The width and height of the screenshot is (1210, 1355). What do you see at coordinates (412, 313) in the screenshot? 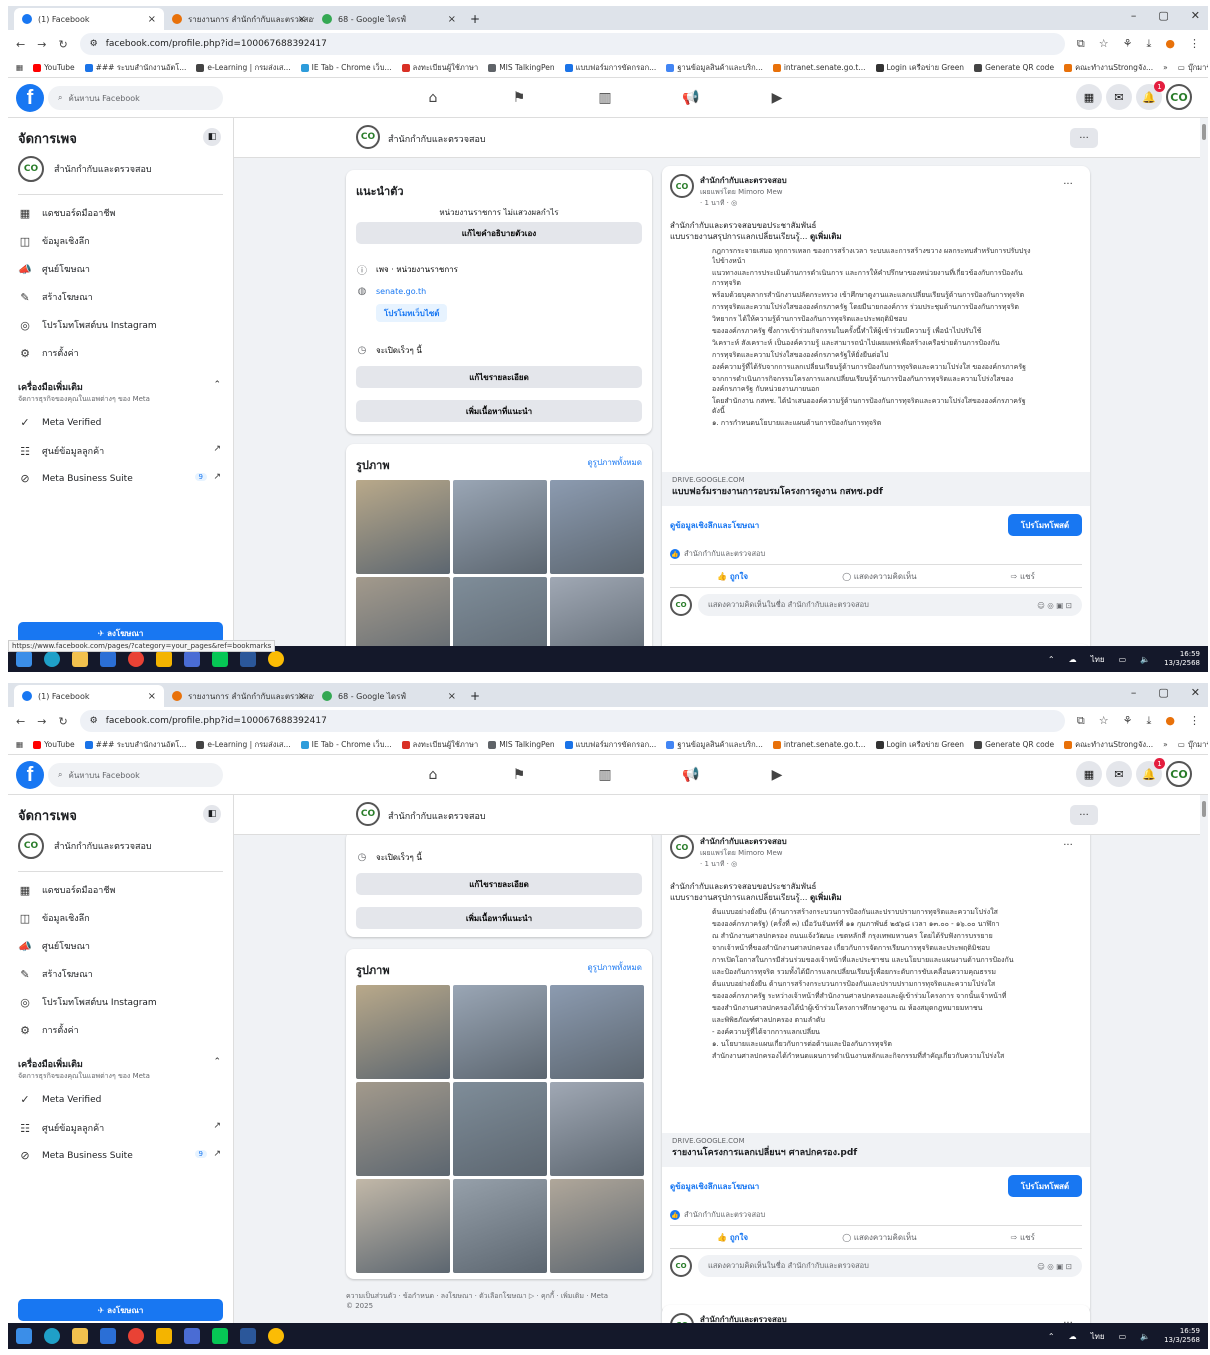
I see `promote-website-button: โปรโมทเว็บไซต์` at bounding box center [412, 313].